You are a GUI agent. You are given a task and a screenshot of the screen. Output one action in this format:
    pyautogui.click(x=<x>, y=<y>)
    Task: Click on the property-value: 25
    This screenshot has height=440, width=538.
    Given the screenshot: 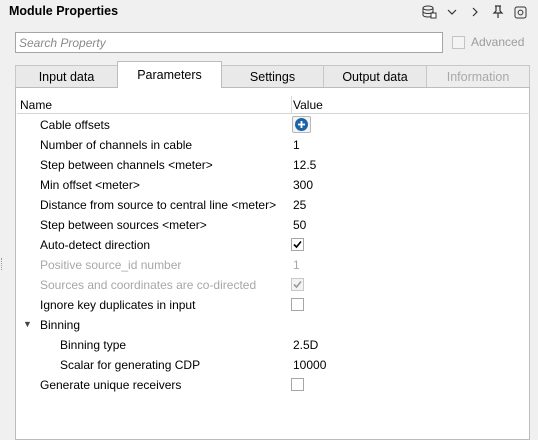 What is the action you would take?
    pyautogui.click(x=299, y=205)
    